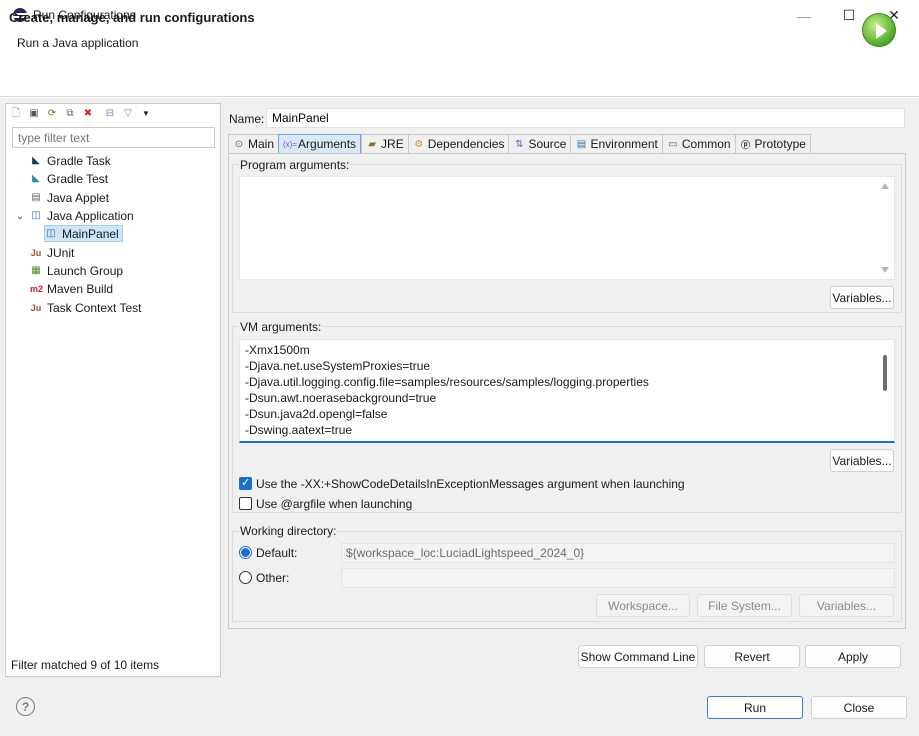 The height and width of the screenshot is (736, 919). I want to click on header-title: Create, manage, and run configurations, so click(132, 17).